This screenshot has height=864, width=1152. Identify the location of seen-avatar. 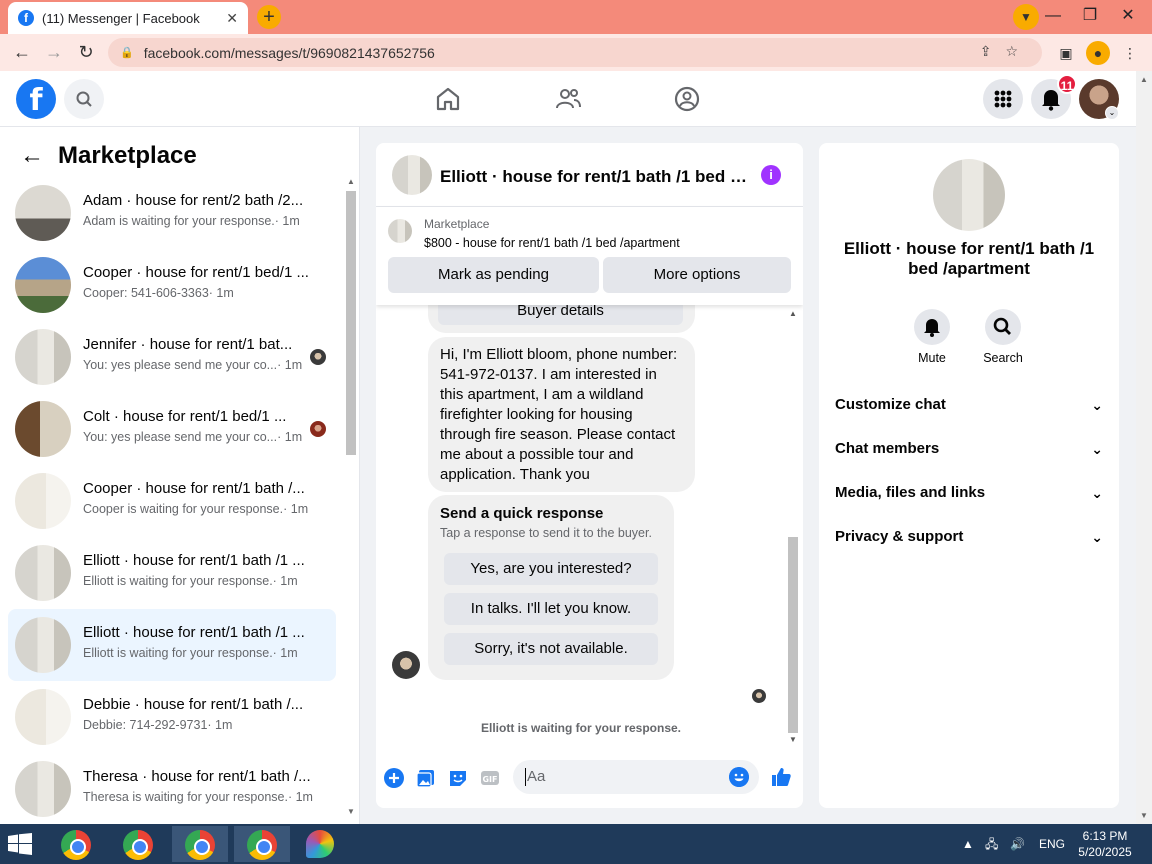
(318, 429).